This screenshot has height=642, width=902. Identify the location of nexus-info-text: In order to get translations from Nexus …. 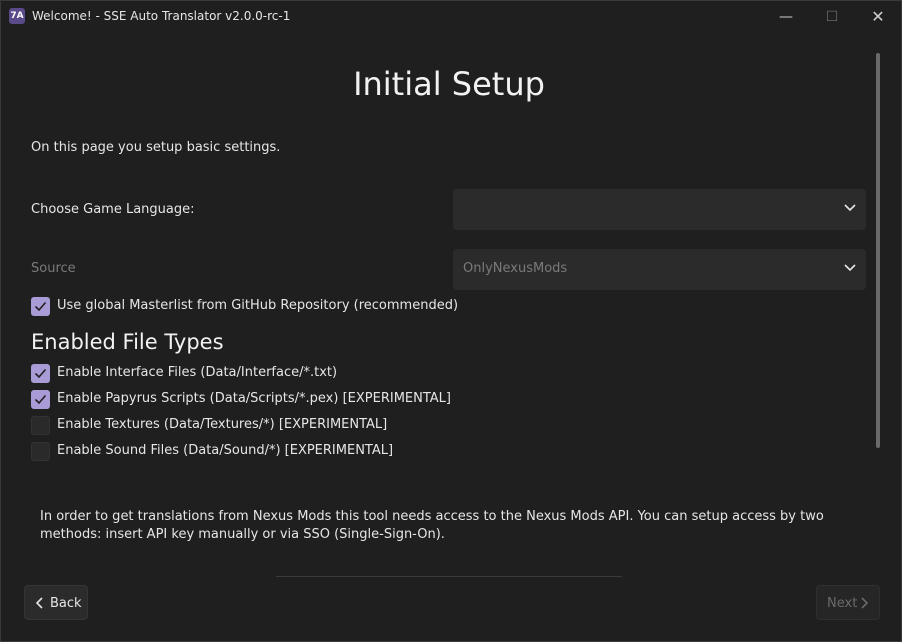
(432, 525).